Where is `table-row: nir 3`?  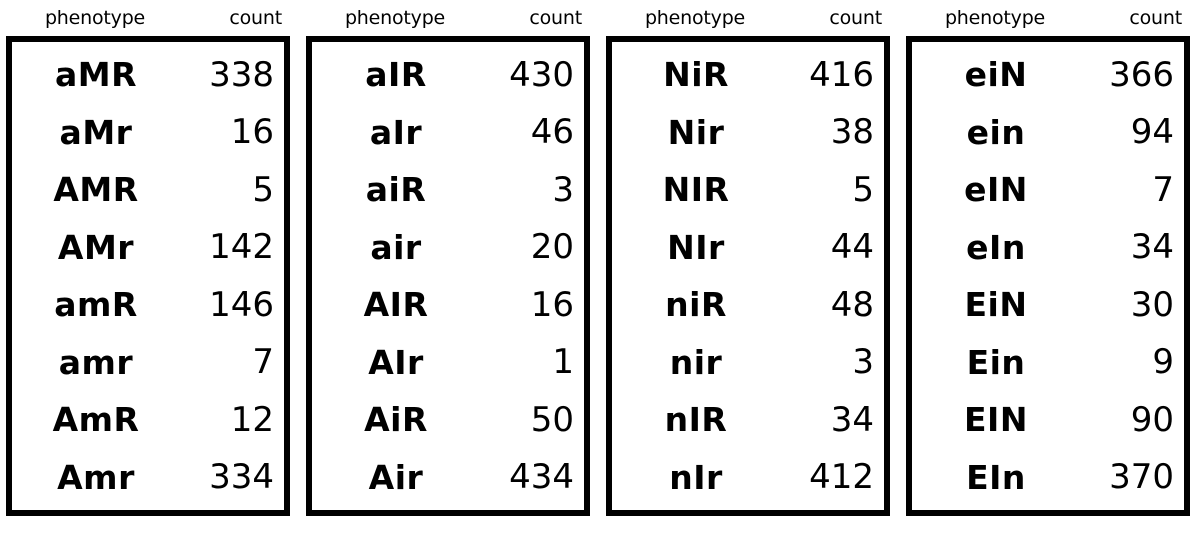
table-row: nir 3 is located at coordinates (748, 363).